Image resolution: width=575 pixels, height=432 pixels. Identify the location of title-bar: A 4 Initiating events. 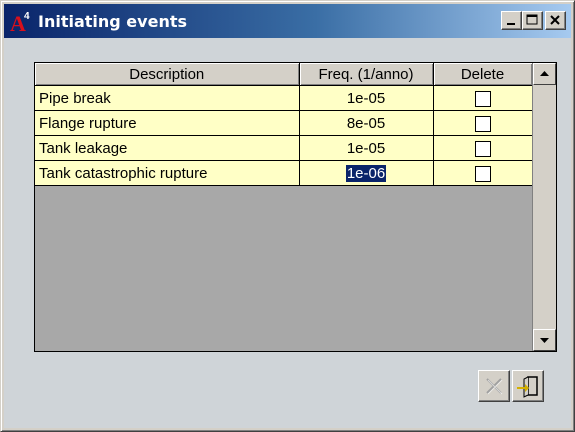
(287, 21).